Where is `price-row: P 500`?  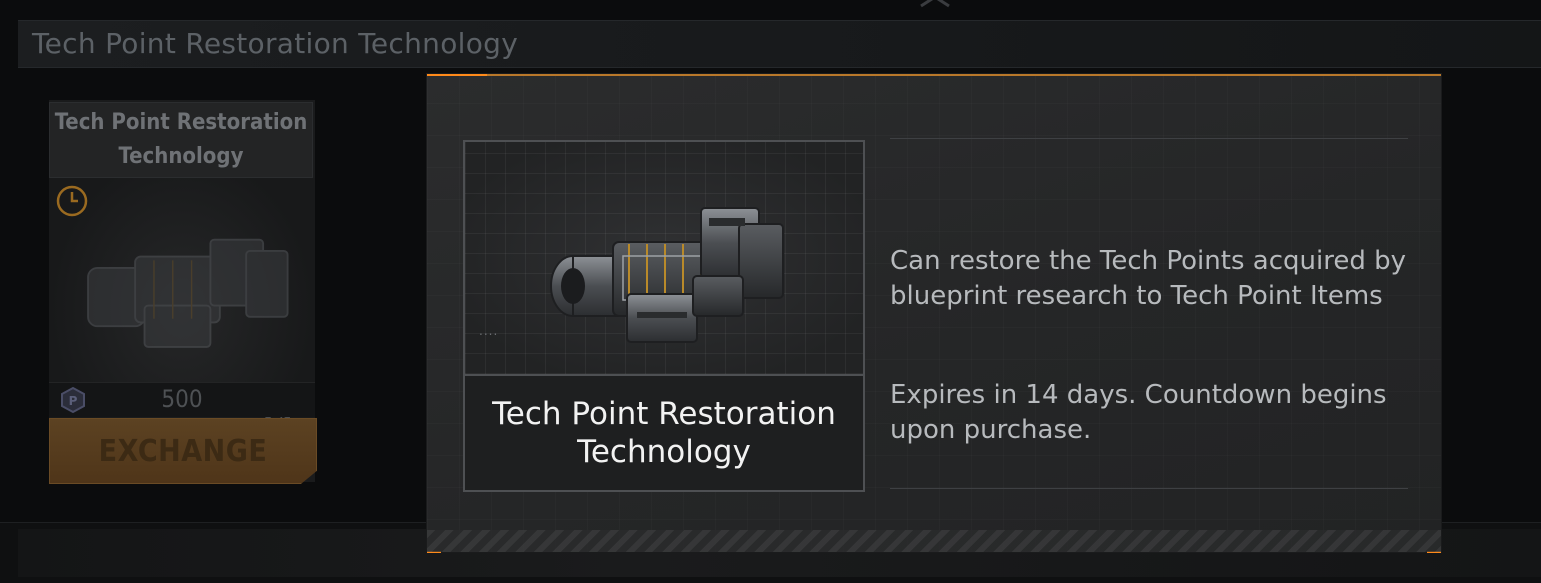
price-row: P 500 is located at coordinates (182, 399).